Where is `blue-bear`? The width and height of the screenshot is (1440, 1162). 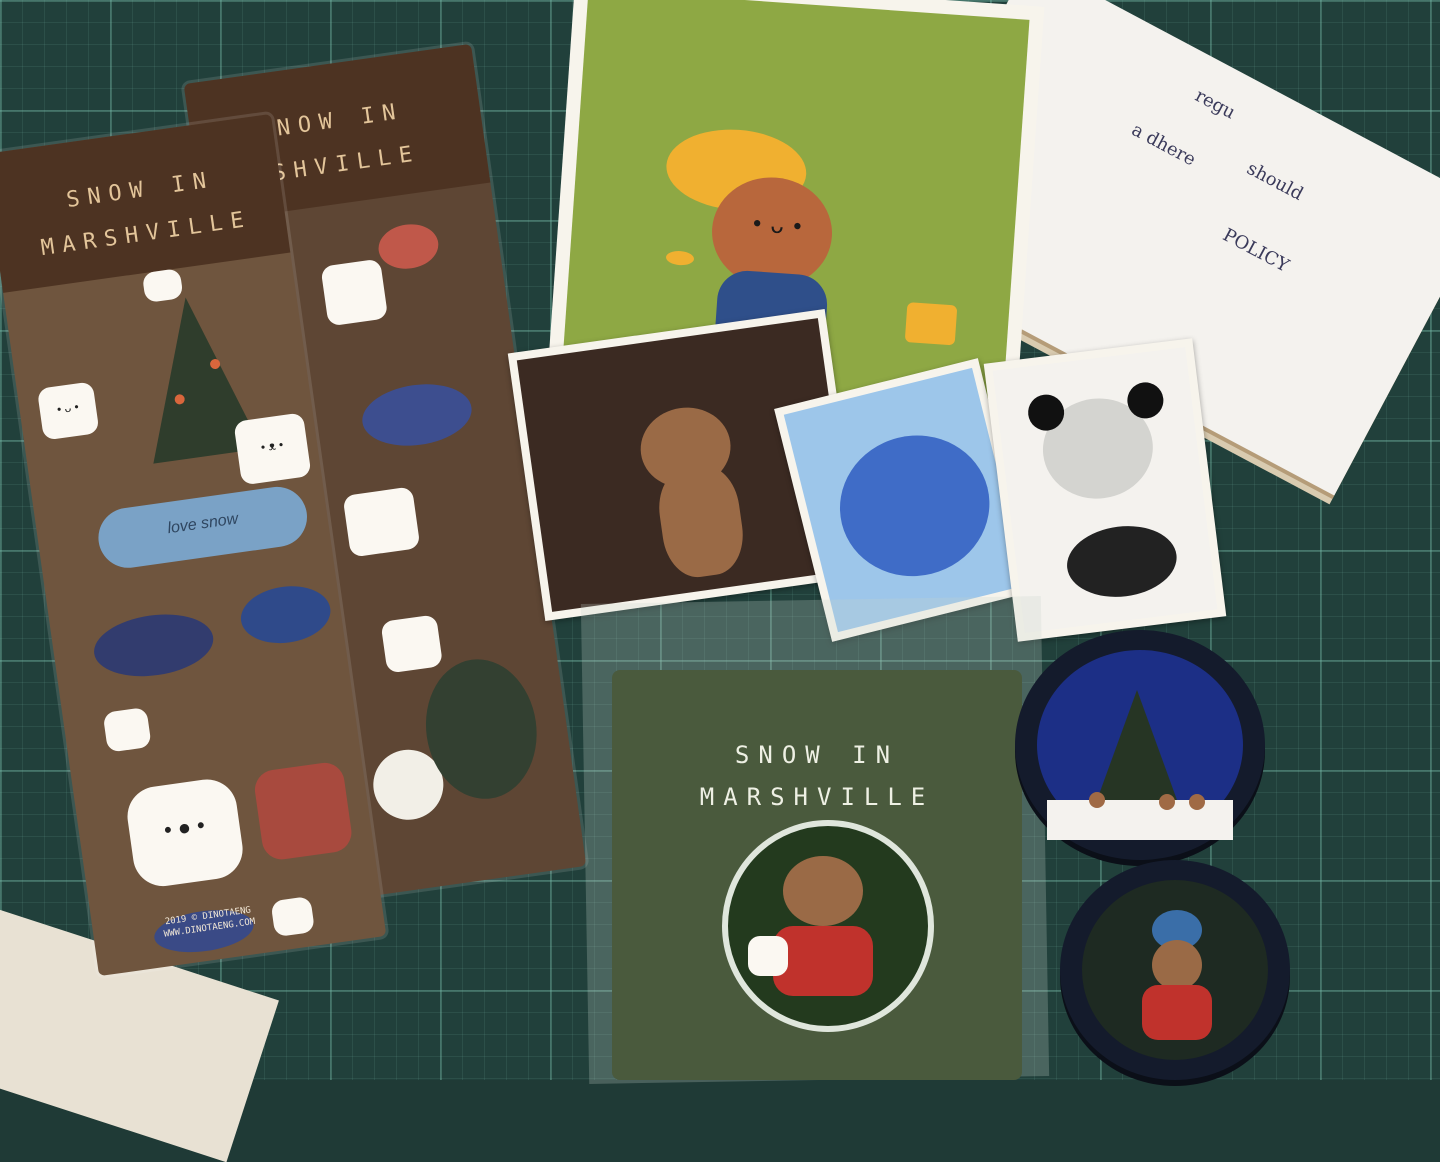
blue-bear is located at coordinates (914, 505).